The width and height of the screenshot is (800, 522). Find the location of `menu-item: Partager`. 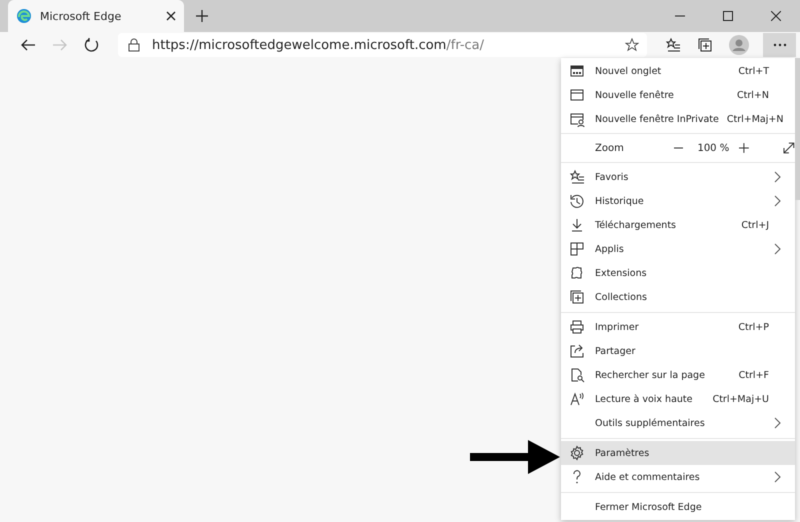

menu-item: Partager is located at coordinates (678, 351).